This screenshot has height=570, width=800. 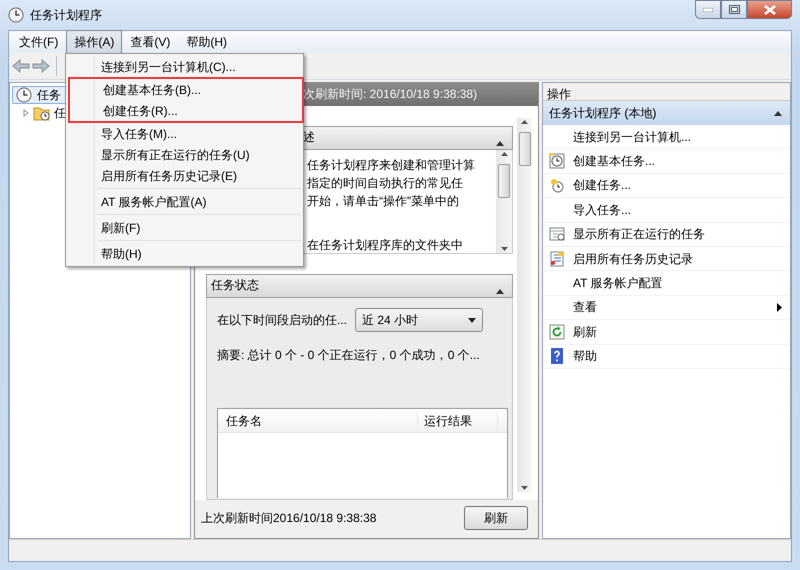 What do you see at coordinates (66, 15) in the screenshot?
I see `window-title: 任务计划程序` at bounding box center [66, 15].